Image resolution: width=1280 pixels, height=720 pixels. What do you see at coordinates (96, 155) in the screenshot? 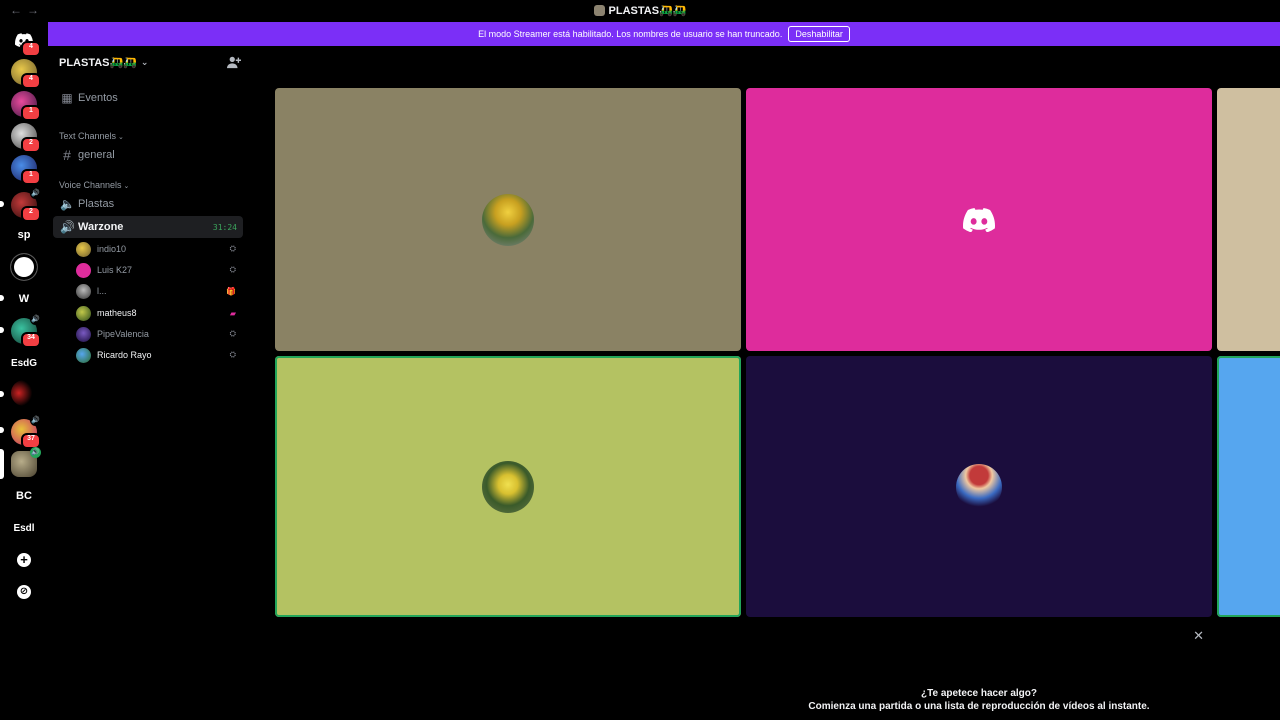
I see `channel-label: general` at bounding box center [96, 155].